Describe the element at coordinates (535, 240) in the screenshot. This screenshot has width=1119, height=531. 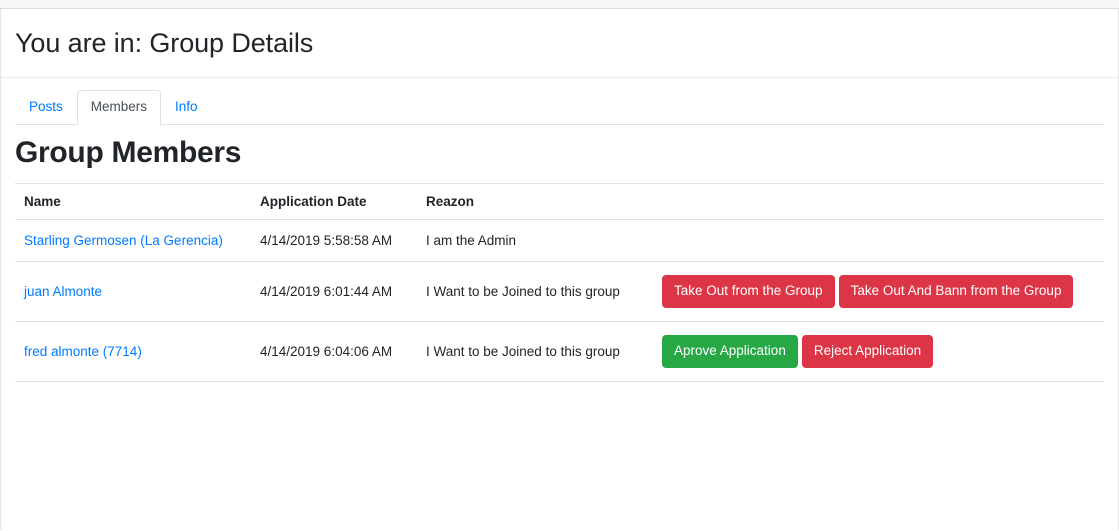
I see `cell-reason: I am the Admin` at that location.